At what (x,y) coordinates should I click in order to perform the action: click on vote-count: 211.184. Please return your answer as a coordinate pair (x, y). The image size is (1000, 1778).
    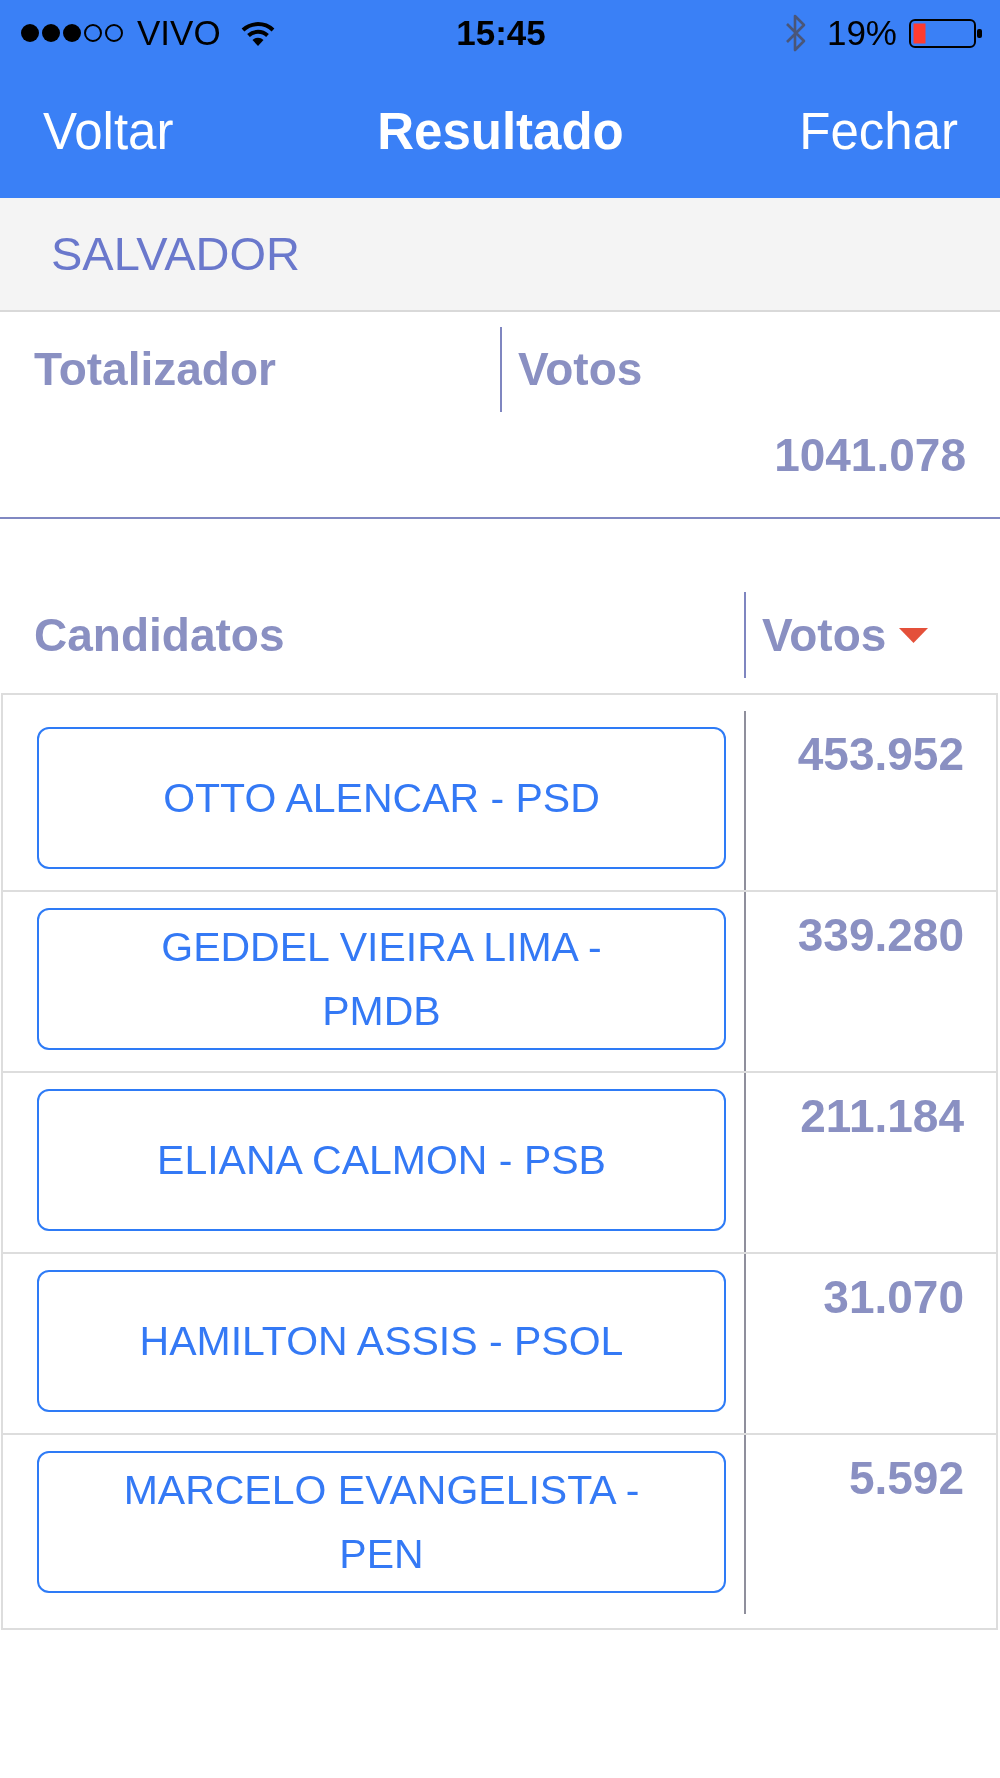
    Looking at the image, I should click on (882, 1116).